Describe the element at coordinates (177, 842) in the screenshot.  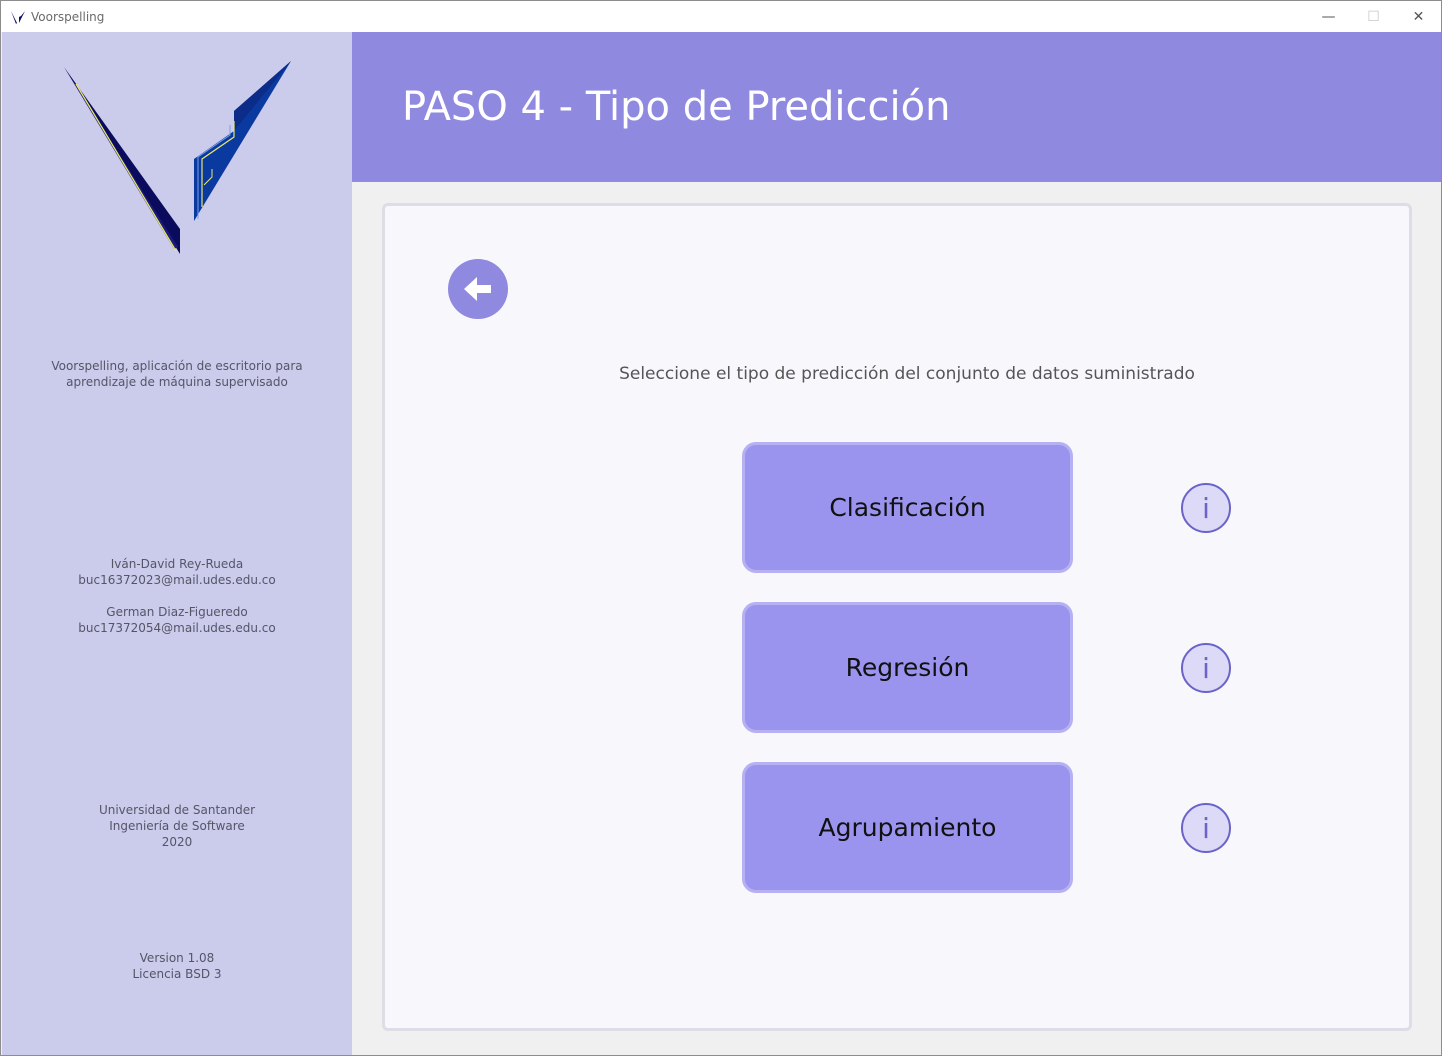
I see `year: 2020` at that location.